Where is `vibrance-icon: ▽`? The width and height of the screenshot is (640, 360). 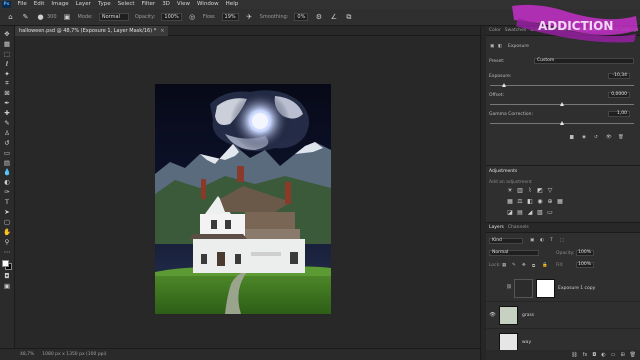
vibrance-icon: ▽ is located at coordinates (550, 191).